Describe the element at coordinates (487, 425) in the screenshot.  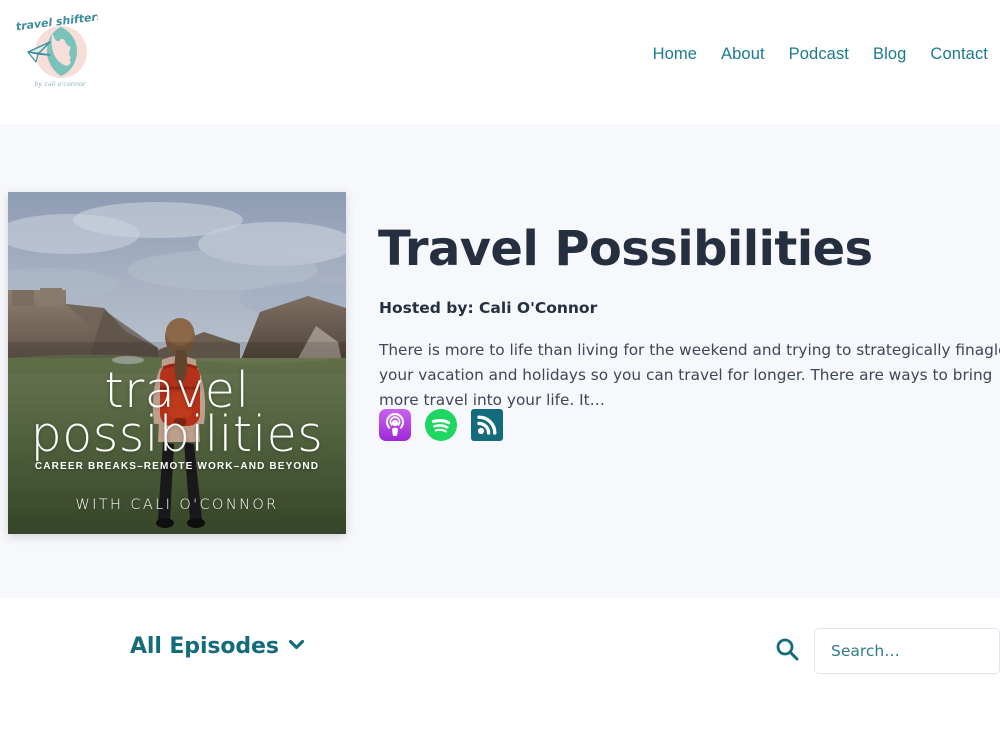
I see `rss-icon` at that location.